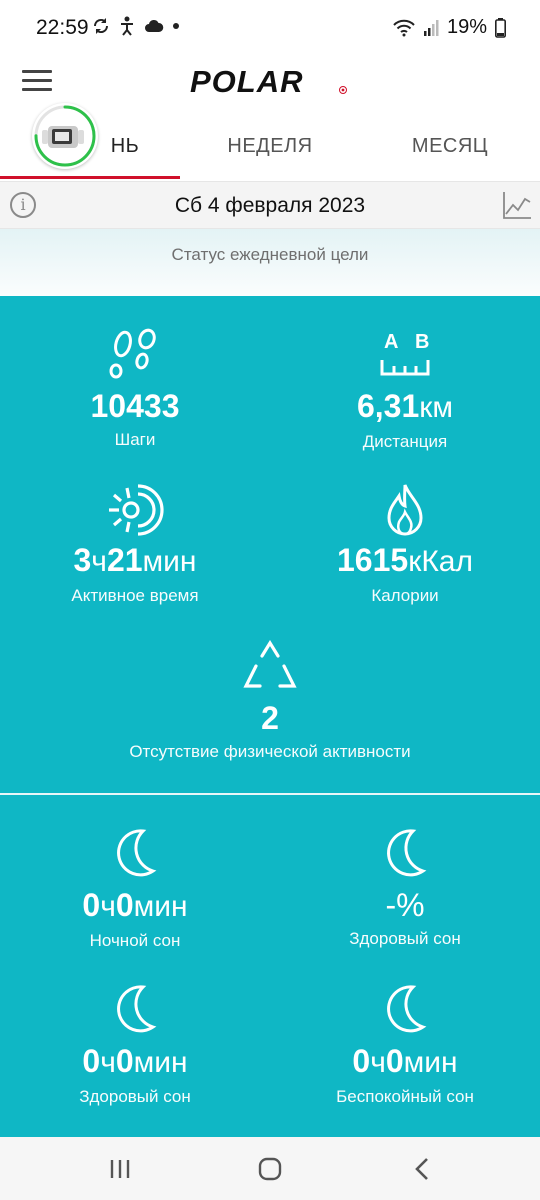 This screenshot has height=1200, width=540. I want to click on inactivity-metric: 2 Отсутствие физической активности, so click(270, 701).